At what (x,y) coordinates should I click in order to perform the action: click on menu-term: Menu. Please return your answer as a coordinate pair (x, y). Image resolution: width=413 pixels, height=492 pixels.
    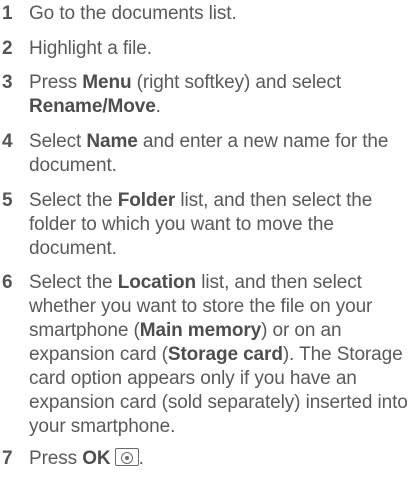
    Looking at the image, I should click on (107, 82).